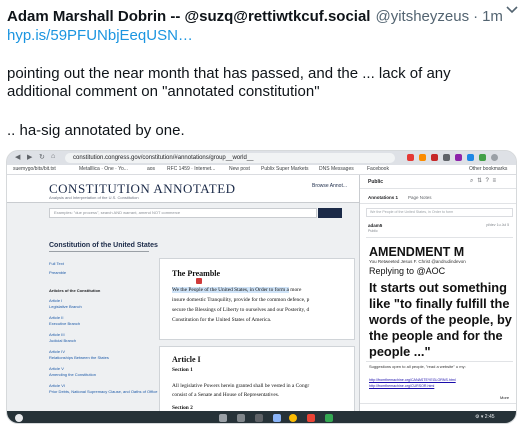 This screenshot has height=429, width=523. I want to click on profile-icon, so click(494, 157).